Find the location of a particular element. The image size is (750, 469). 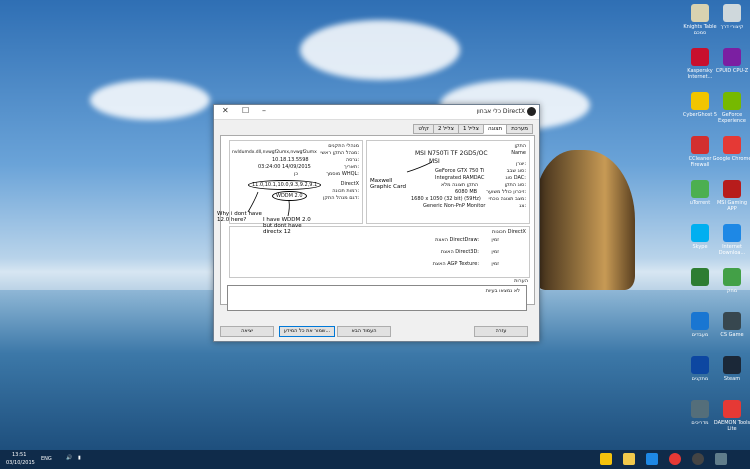

chrome-icon is located at coordinates (675, 459).